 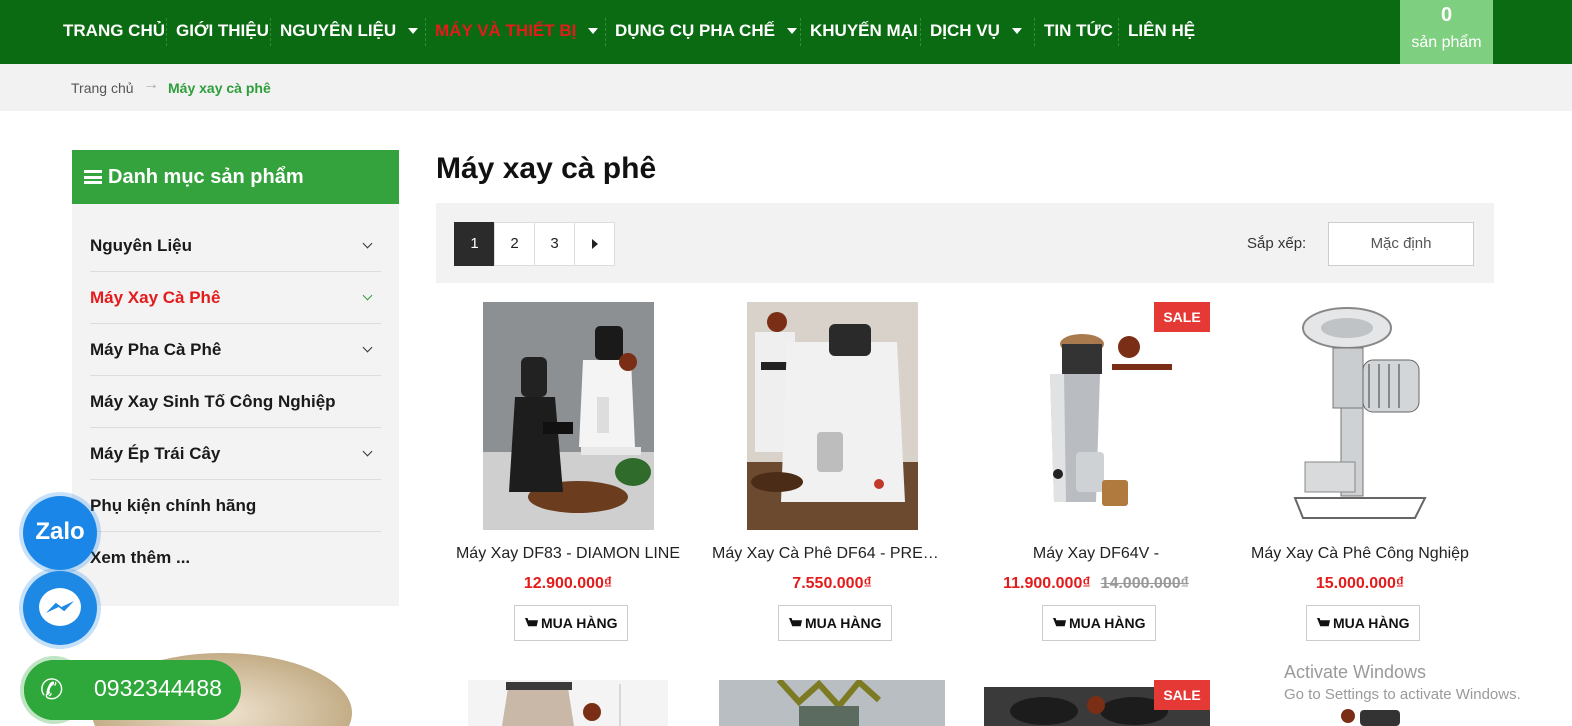 I want to click on caret-right-icon, so click(x=594, y=244).